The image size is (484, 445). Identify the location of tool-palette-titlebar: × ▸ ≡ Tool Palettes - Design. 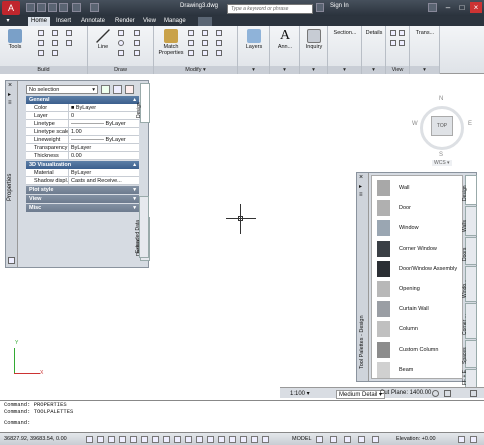
(363, 277).